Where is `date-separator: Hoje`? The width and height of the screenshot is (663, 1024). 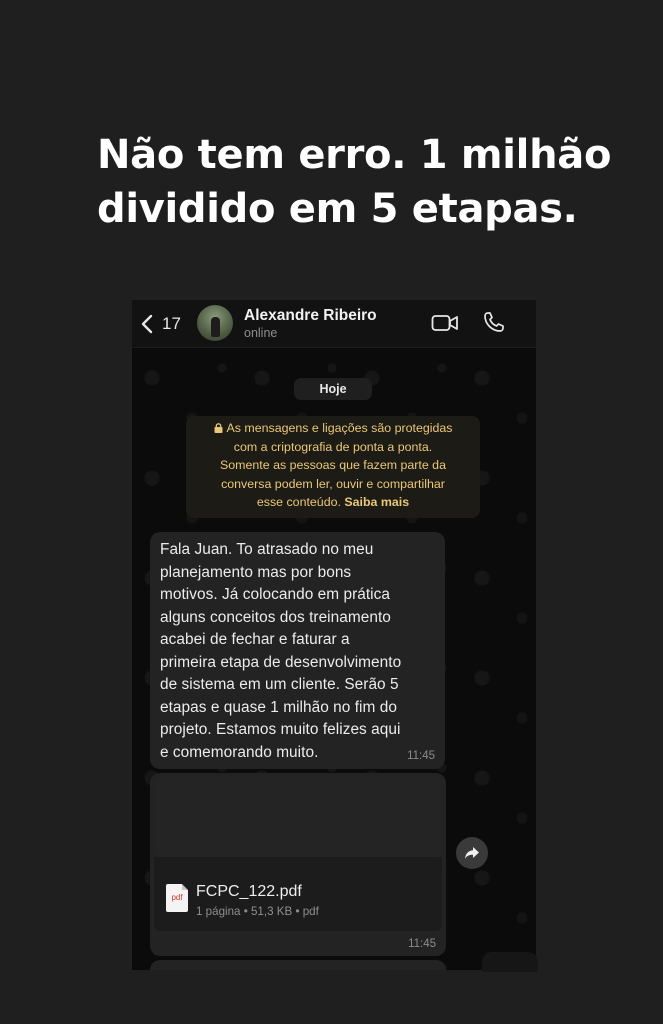 date-separator: Hoje is located at coordinates (333, 389).